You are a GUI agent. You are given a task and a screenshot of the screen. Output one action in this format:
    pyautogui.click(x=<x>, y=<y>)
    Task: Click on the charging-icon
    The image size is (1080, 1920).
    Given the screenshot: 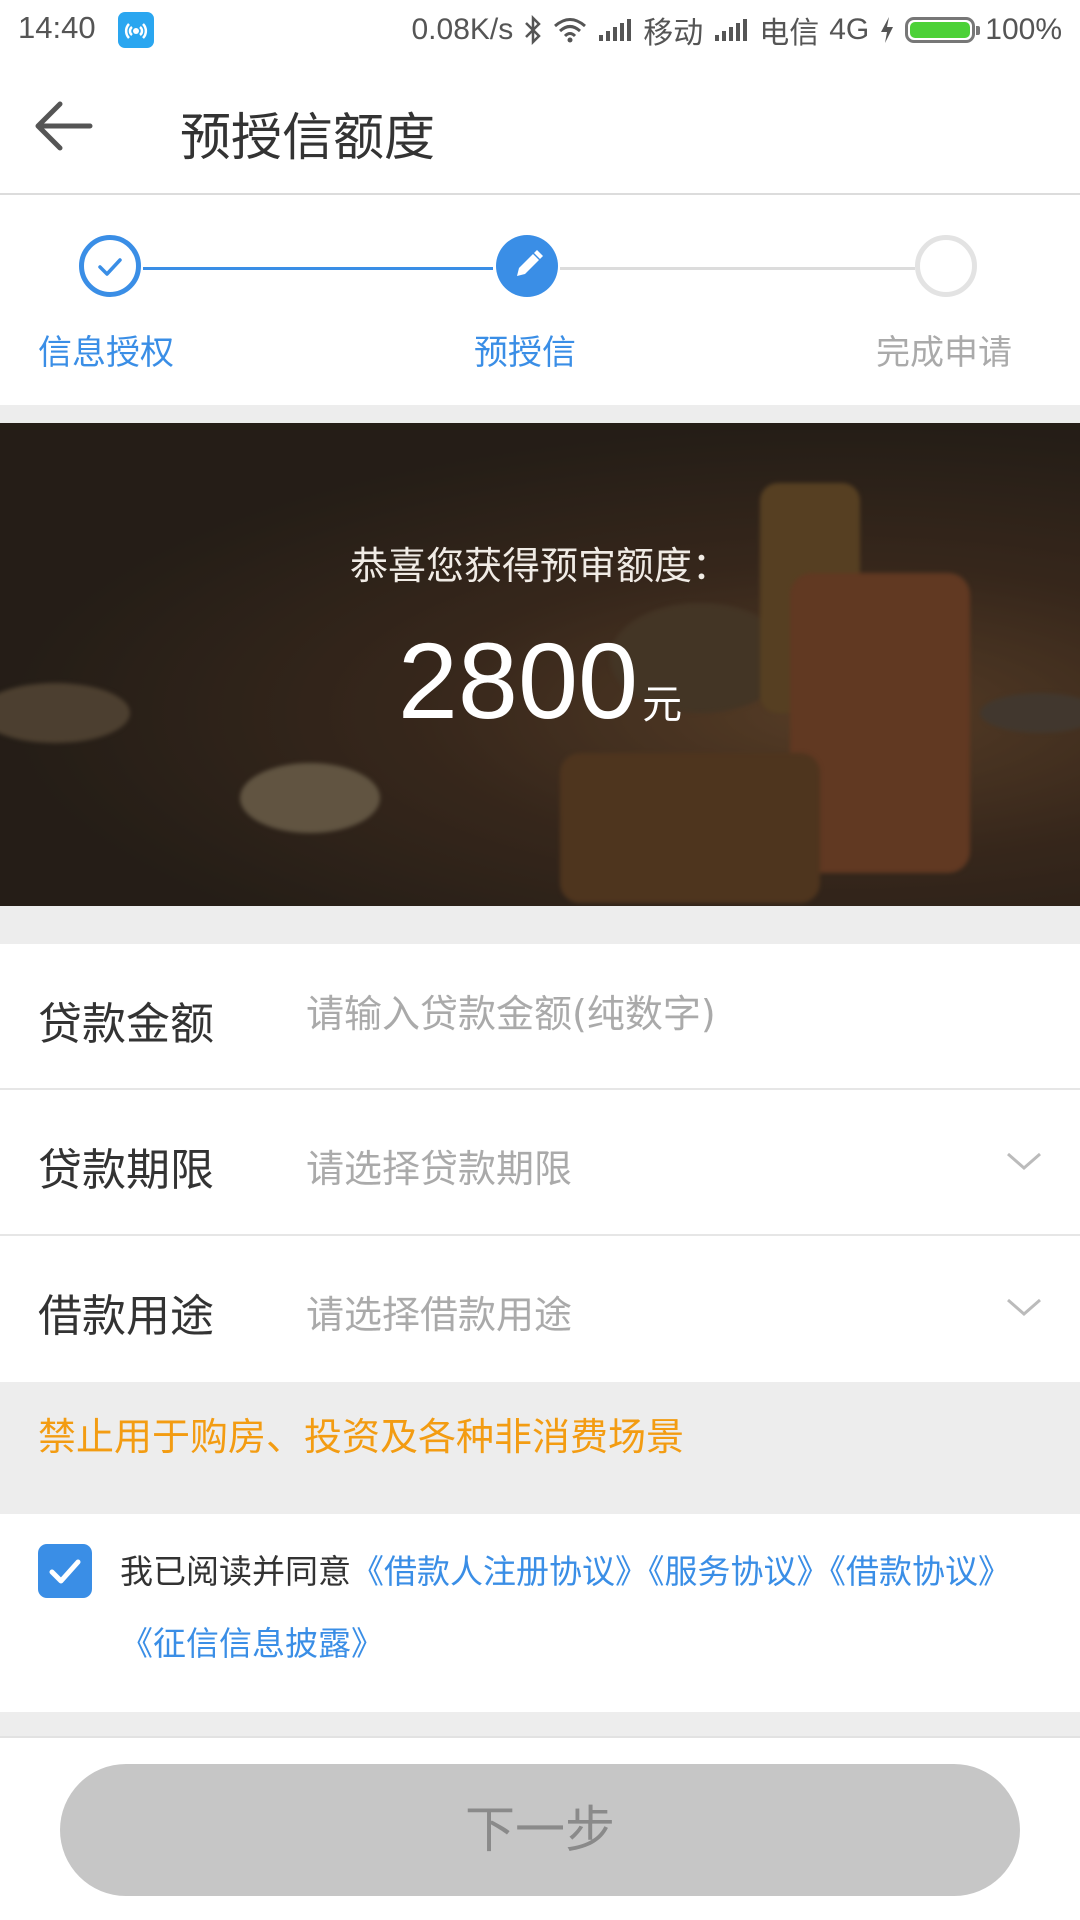 What is the action you would take?
    pyautogui.click(x=887, y=30)
    